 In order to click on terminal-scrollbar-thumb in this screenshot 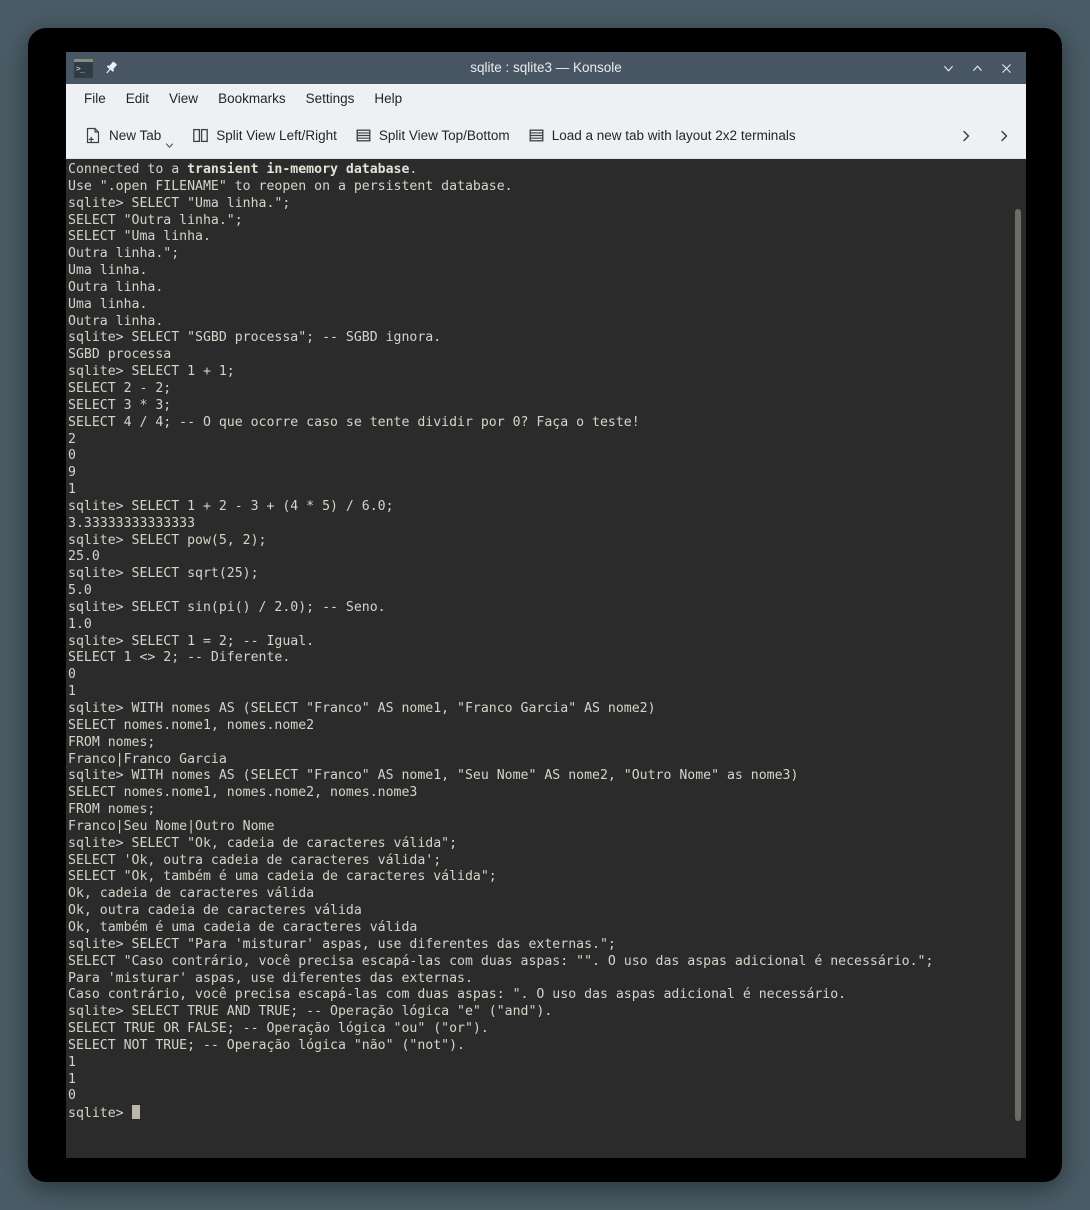, I will do `click(1018, 665)`.